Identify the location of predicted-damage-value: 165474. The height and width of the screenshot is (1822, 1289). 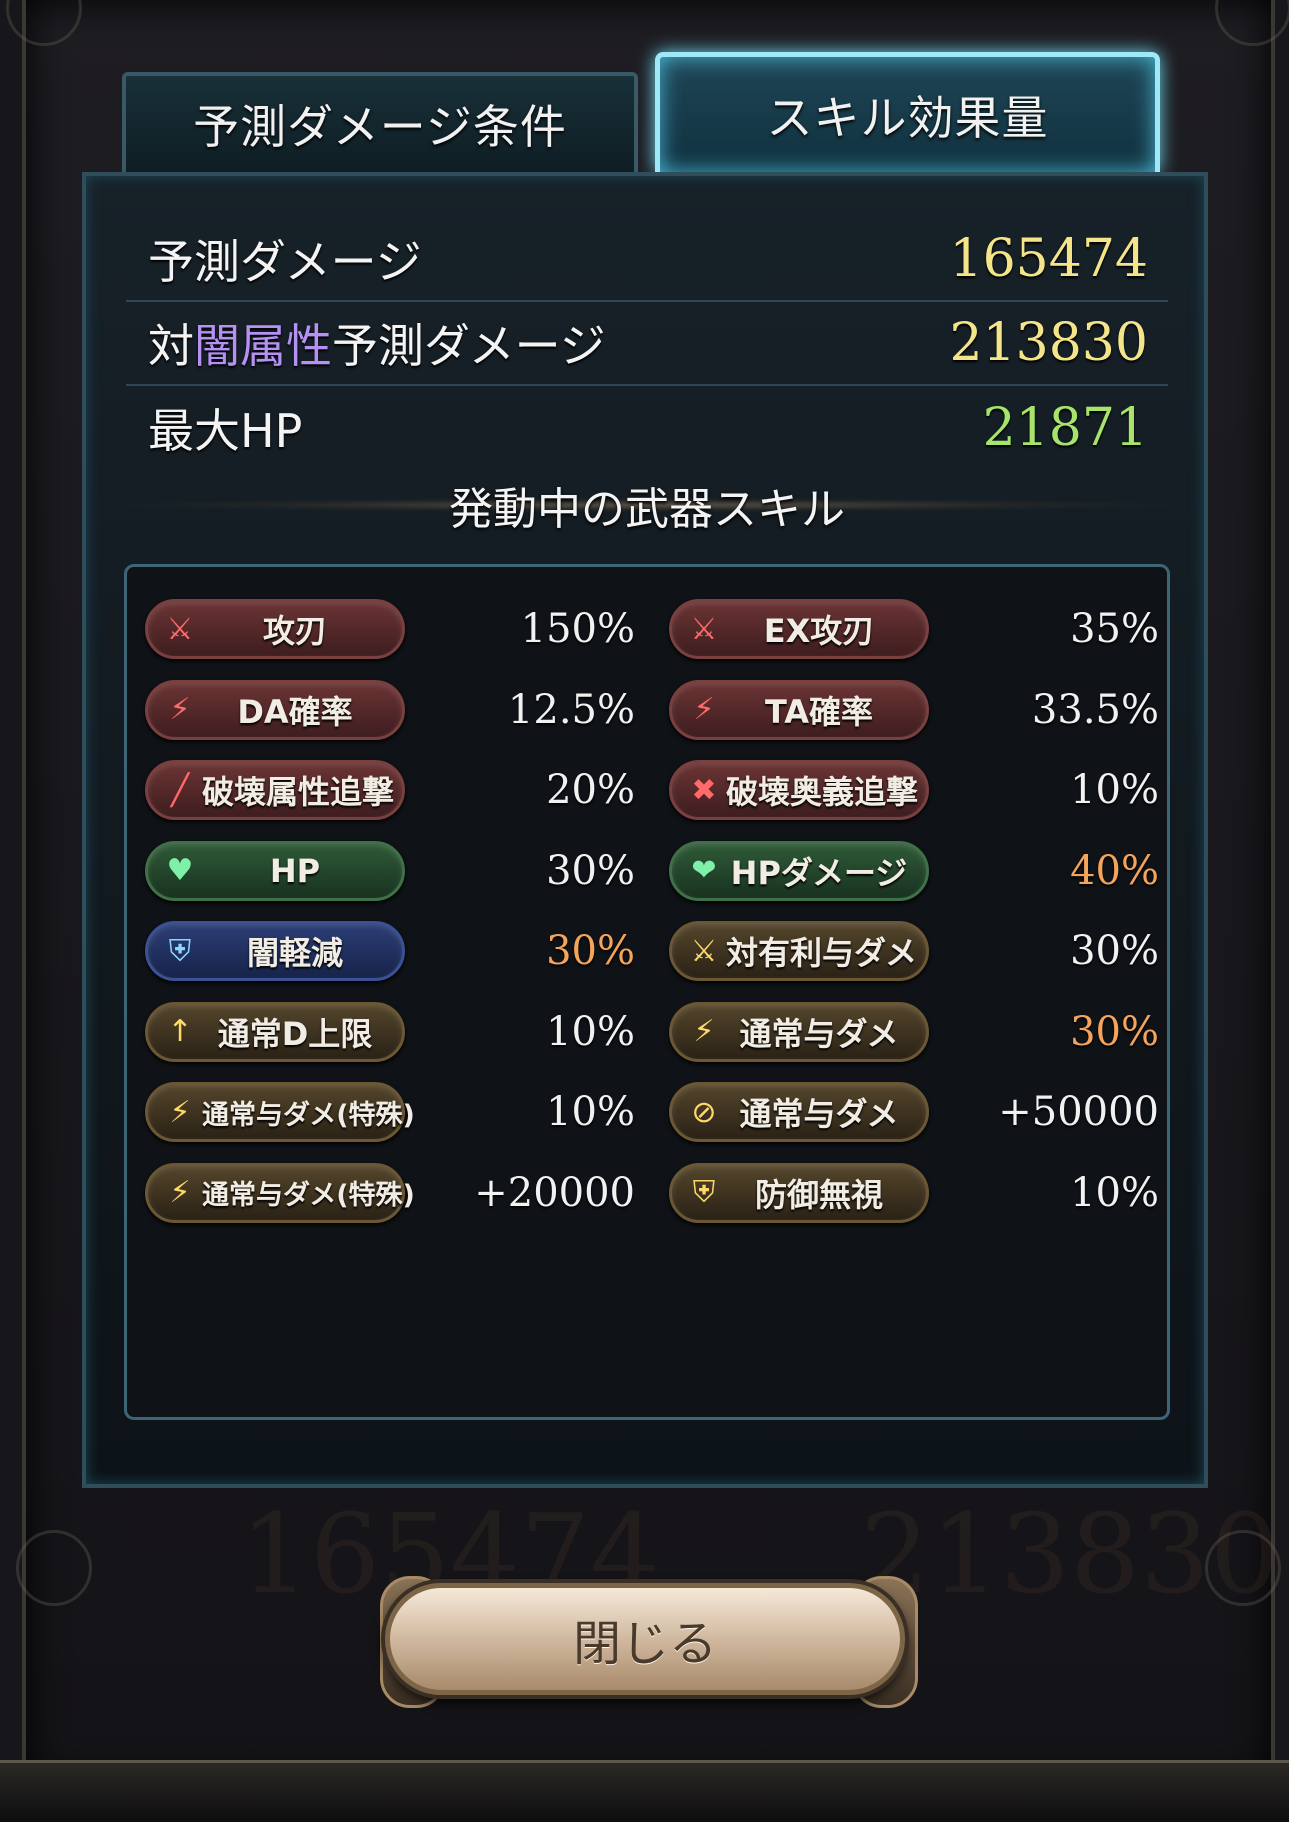
(1048, 259).